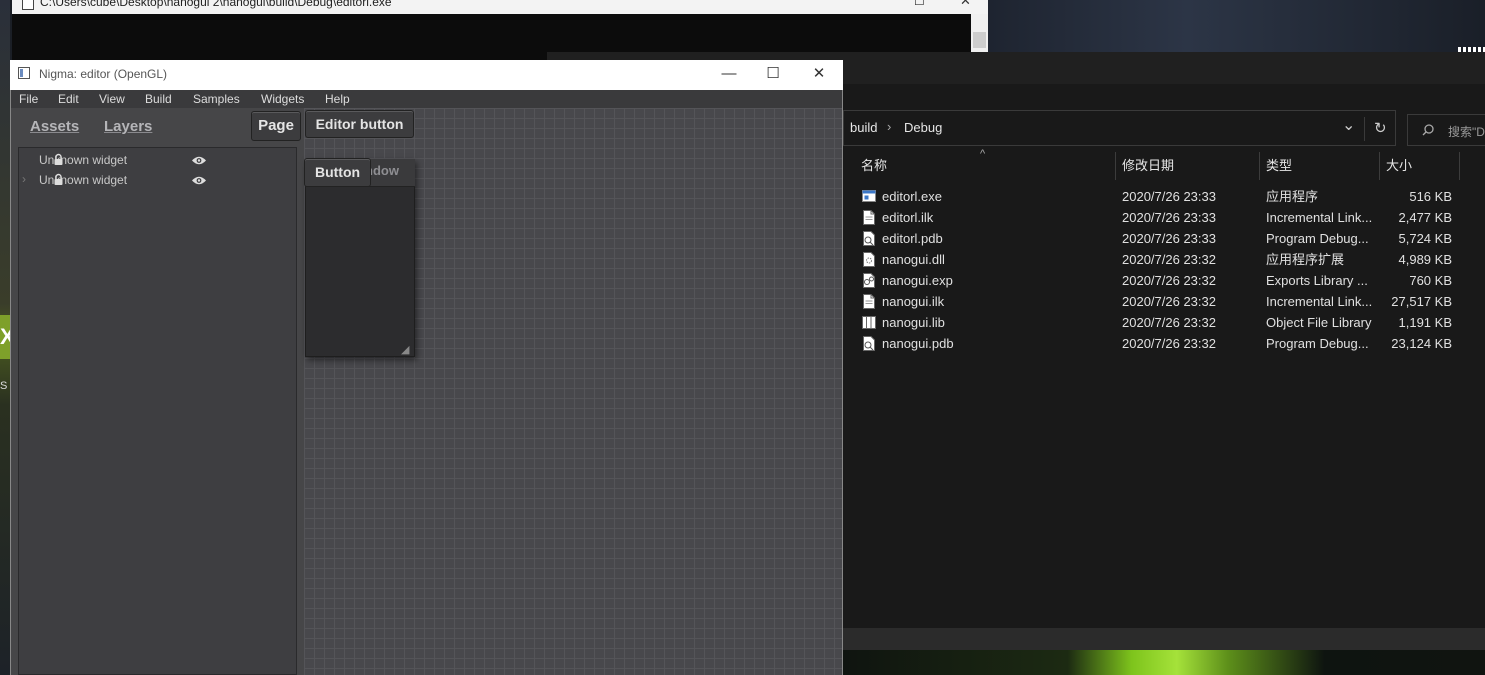  I want to click on minimize-button: —, so click(729, 74).